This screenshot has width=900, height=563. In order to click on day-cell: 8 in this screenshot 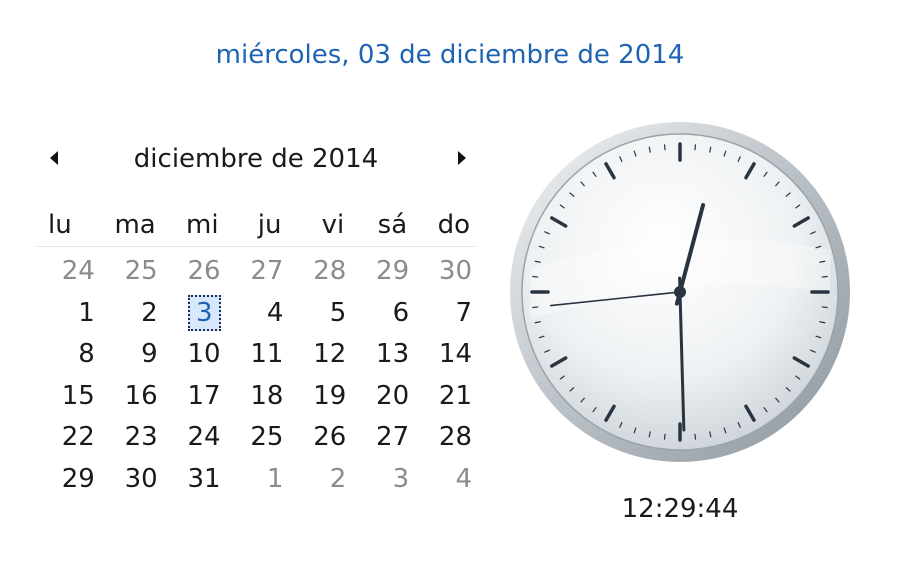, I will do `click(67, 355)`.